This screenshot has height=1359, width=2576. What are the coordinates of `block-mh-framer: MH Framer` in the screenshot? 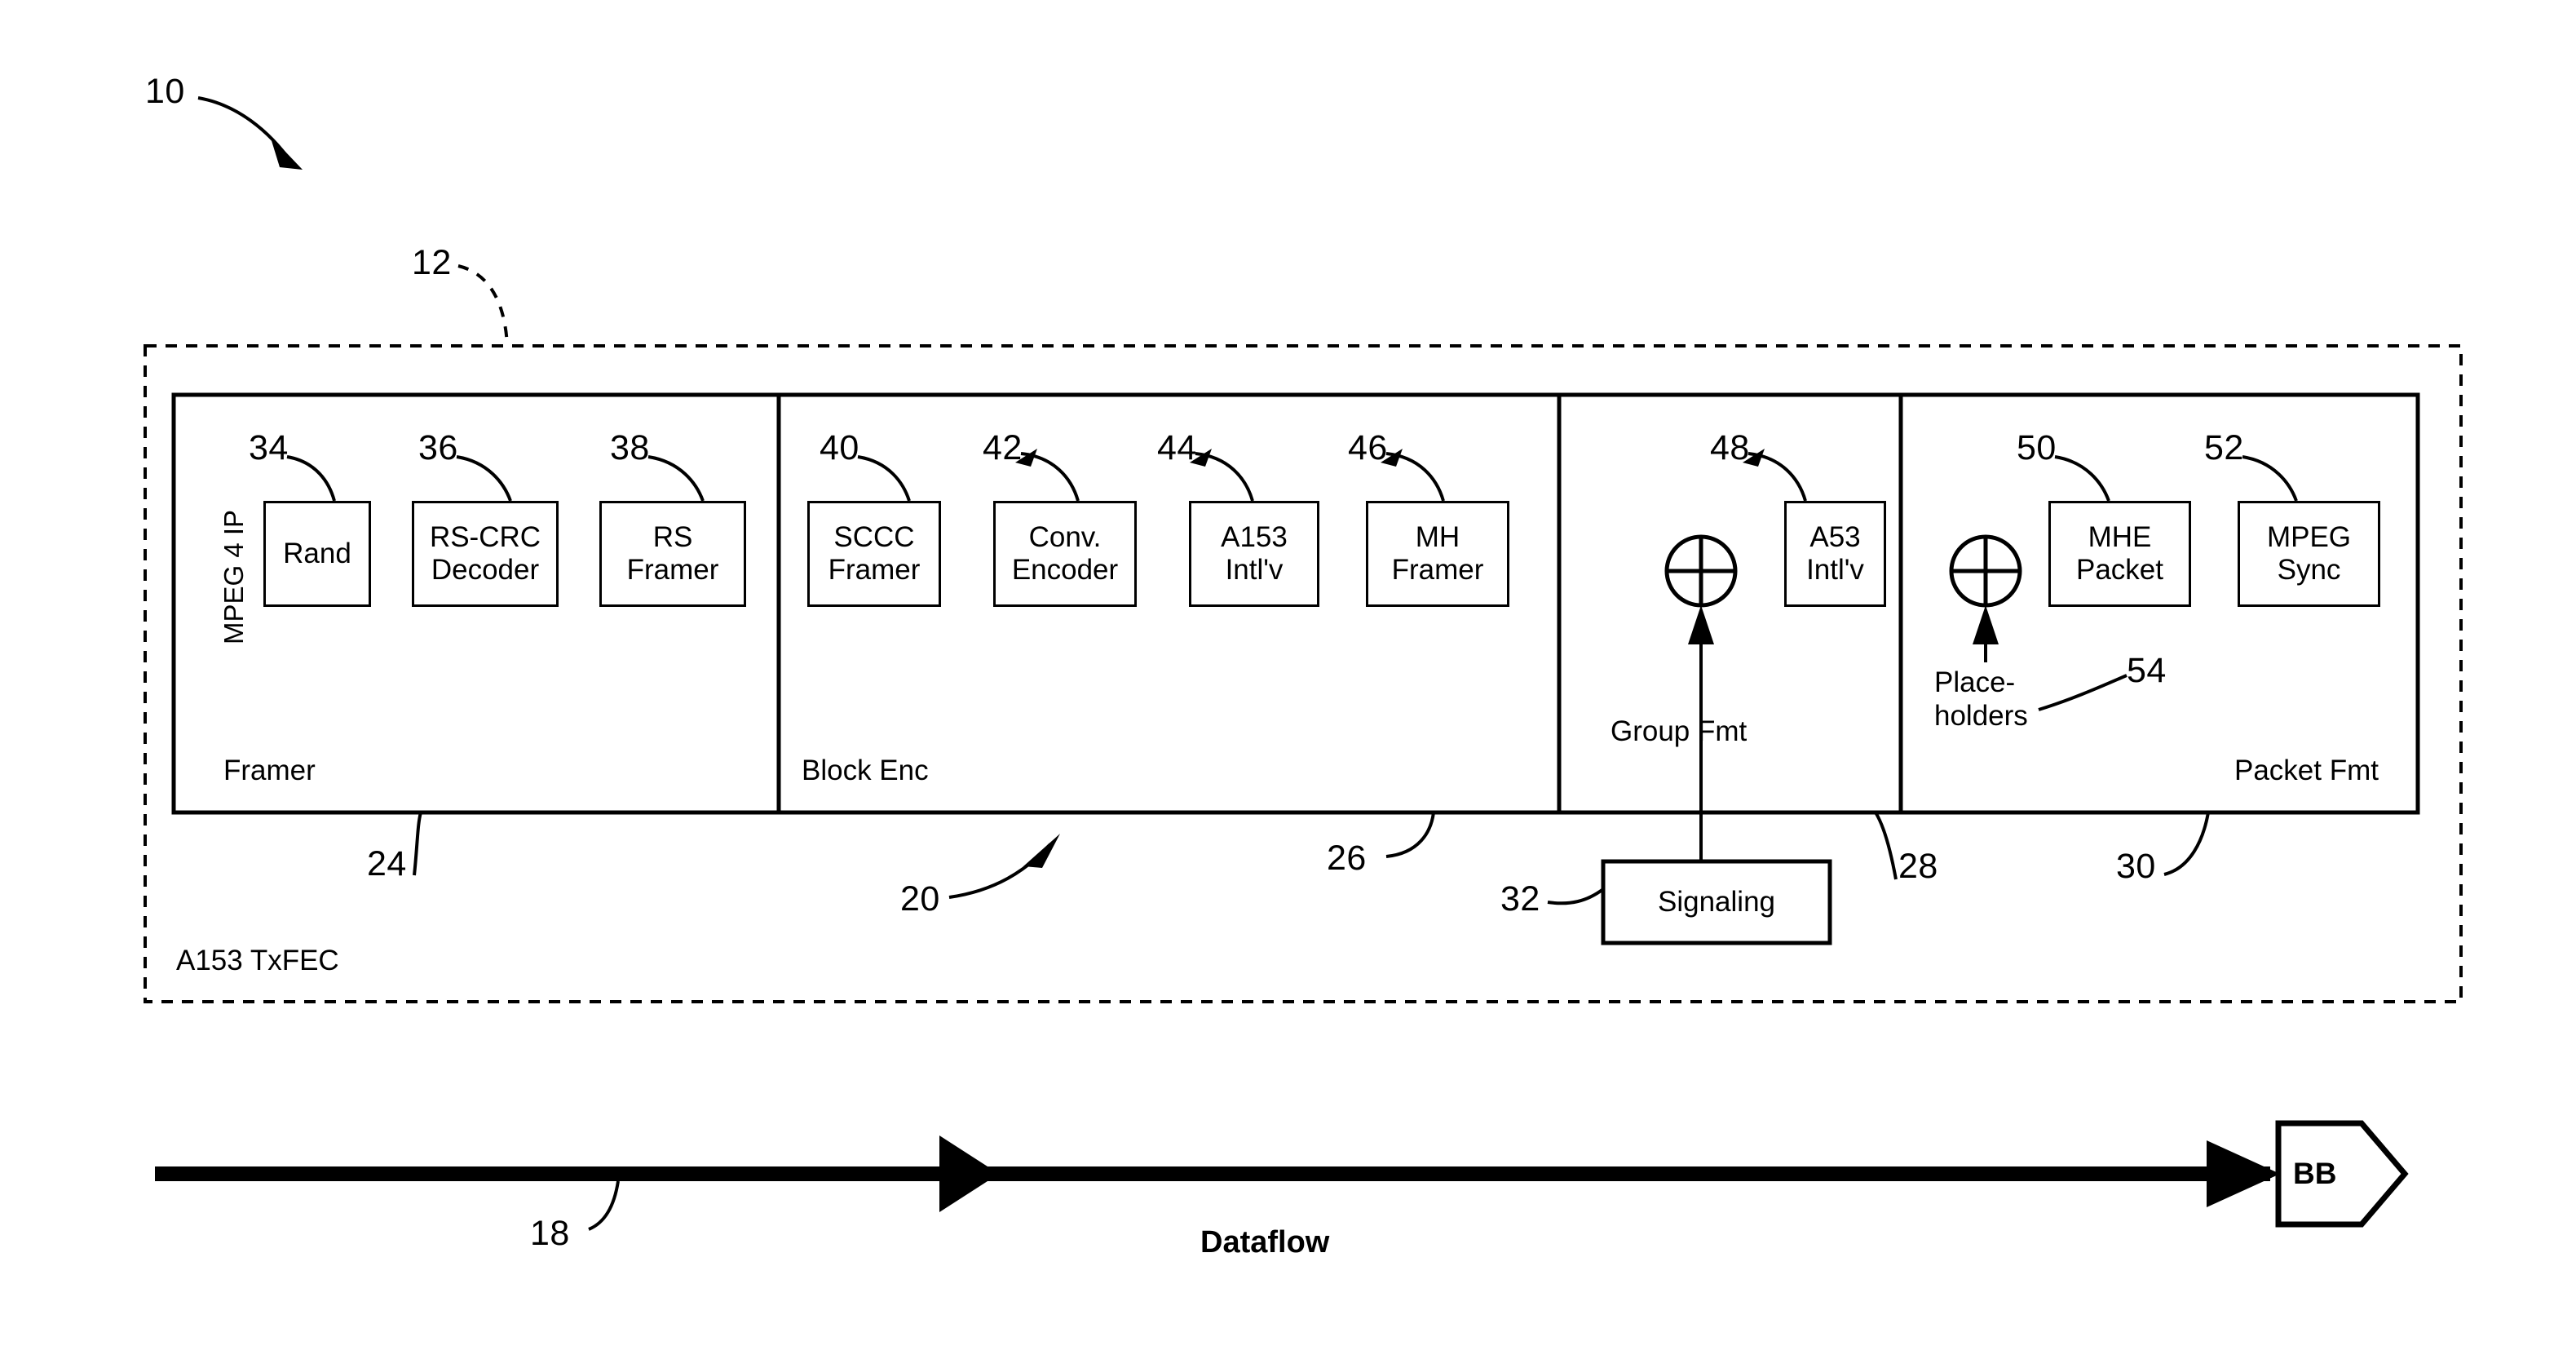 It's located at (1437, 554).